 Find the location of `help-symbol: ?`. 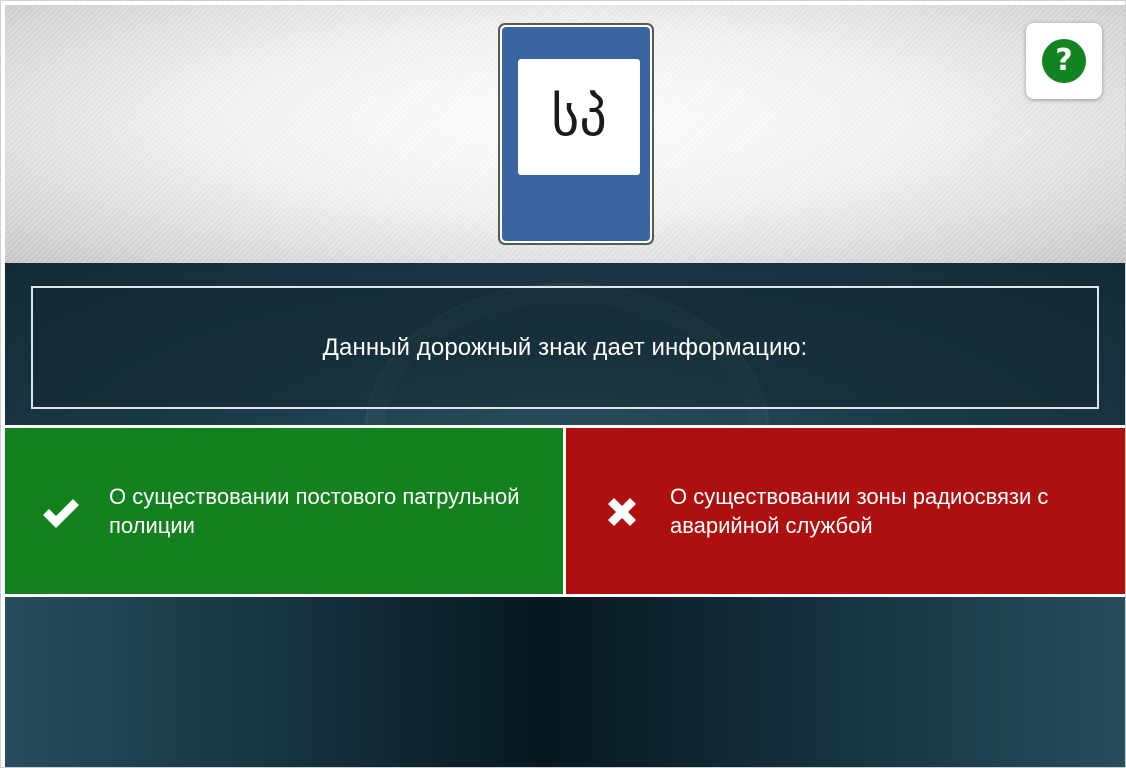

help-symbol: ? is located at coordinates (1064, 60).